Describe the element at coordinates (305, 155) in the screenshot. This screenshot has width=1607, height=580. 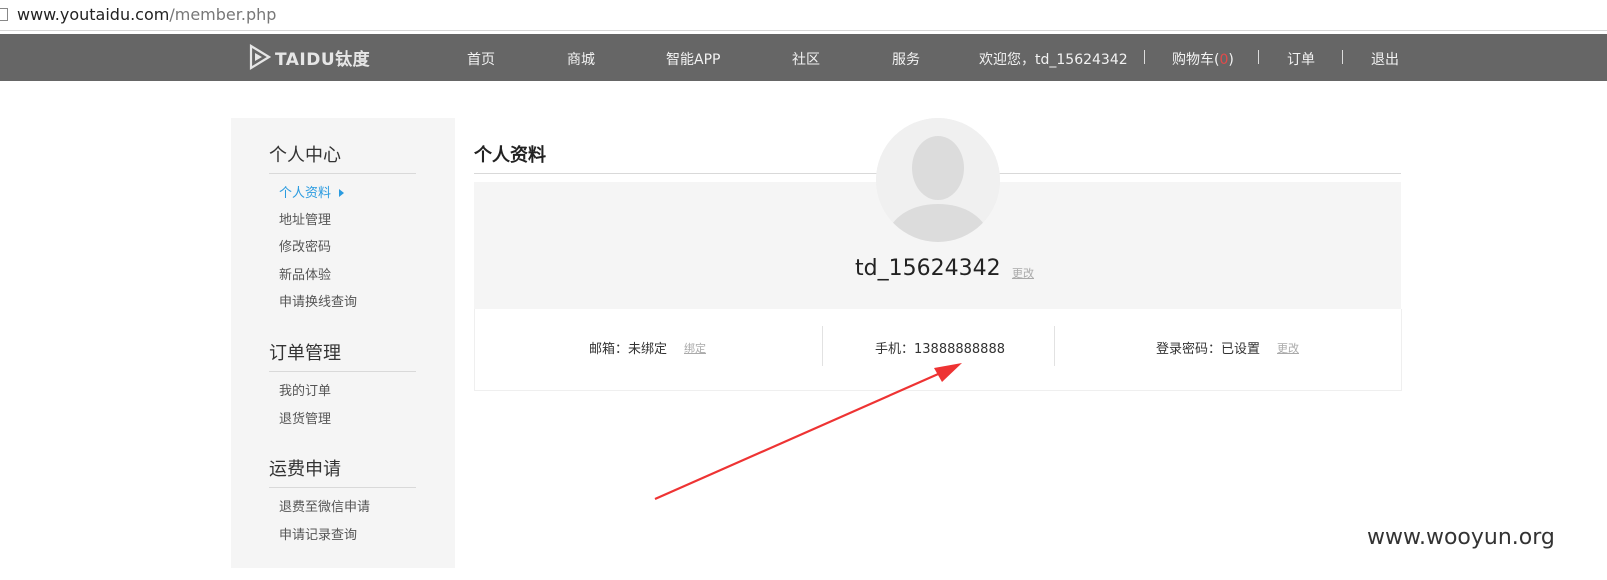
I see `sidebar-group-title: 个人中心` at that location.